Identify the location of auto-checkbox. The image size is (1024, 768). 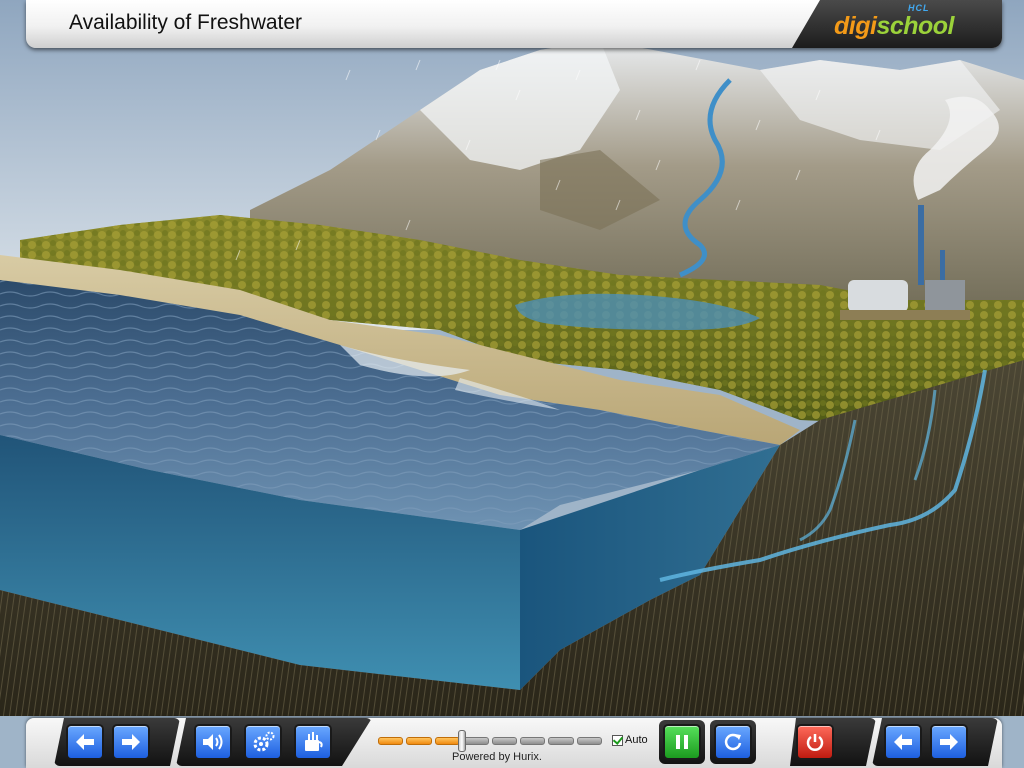
(617, 740).